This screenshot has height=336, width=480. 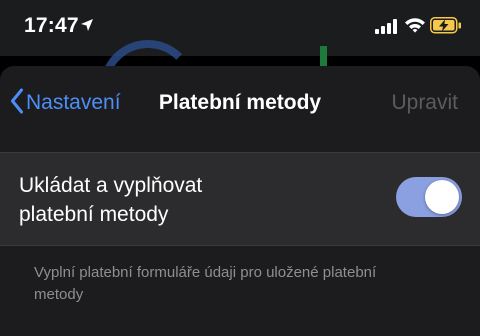 What do you see at coordinates (323, 57) in the screenshot?
I see `background-app-graphic-bar` at bounding box center [323, 57].